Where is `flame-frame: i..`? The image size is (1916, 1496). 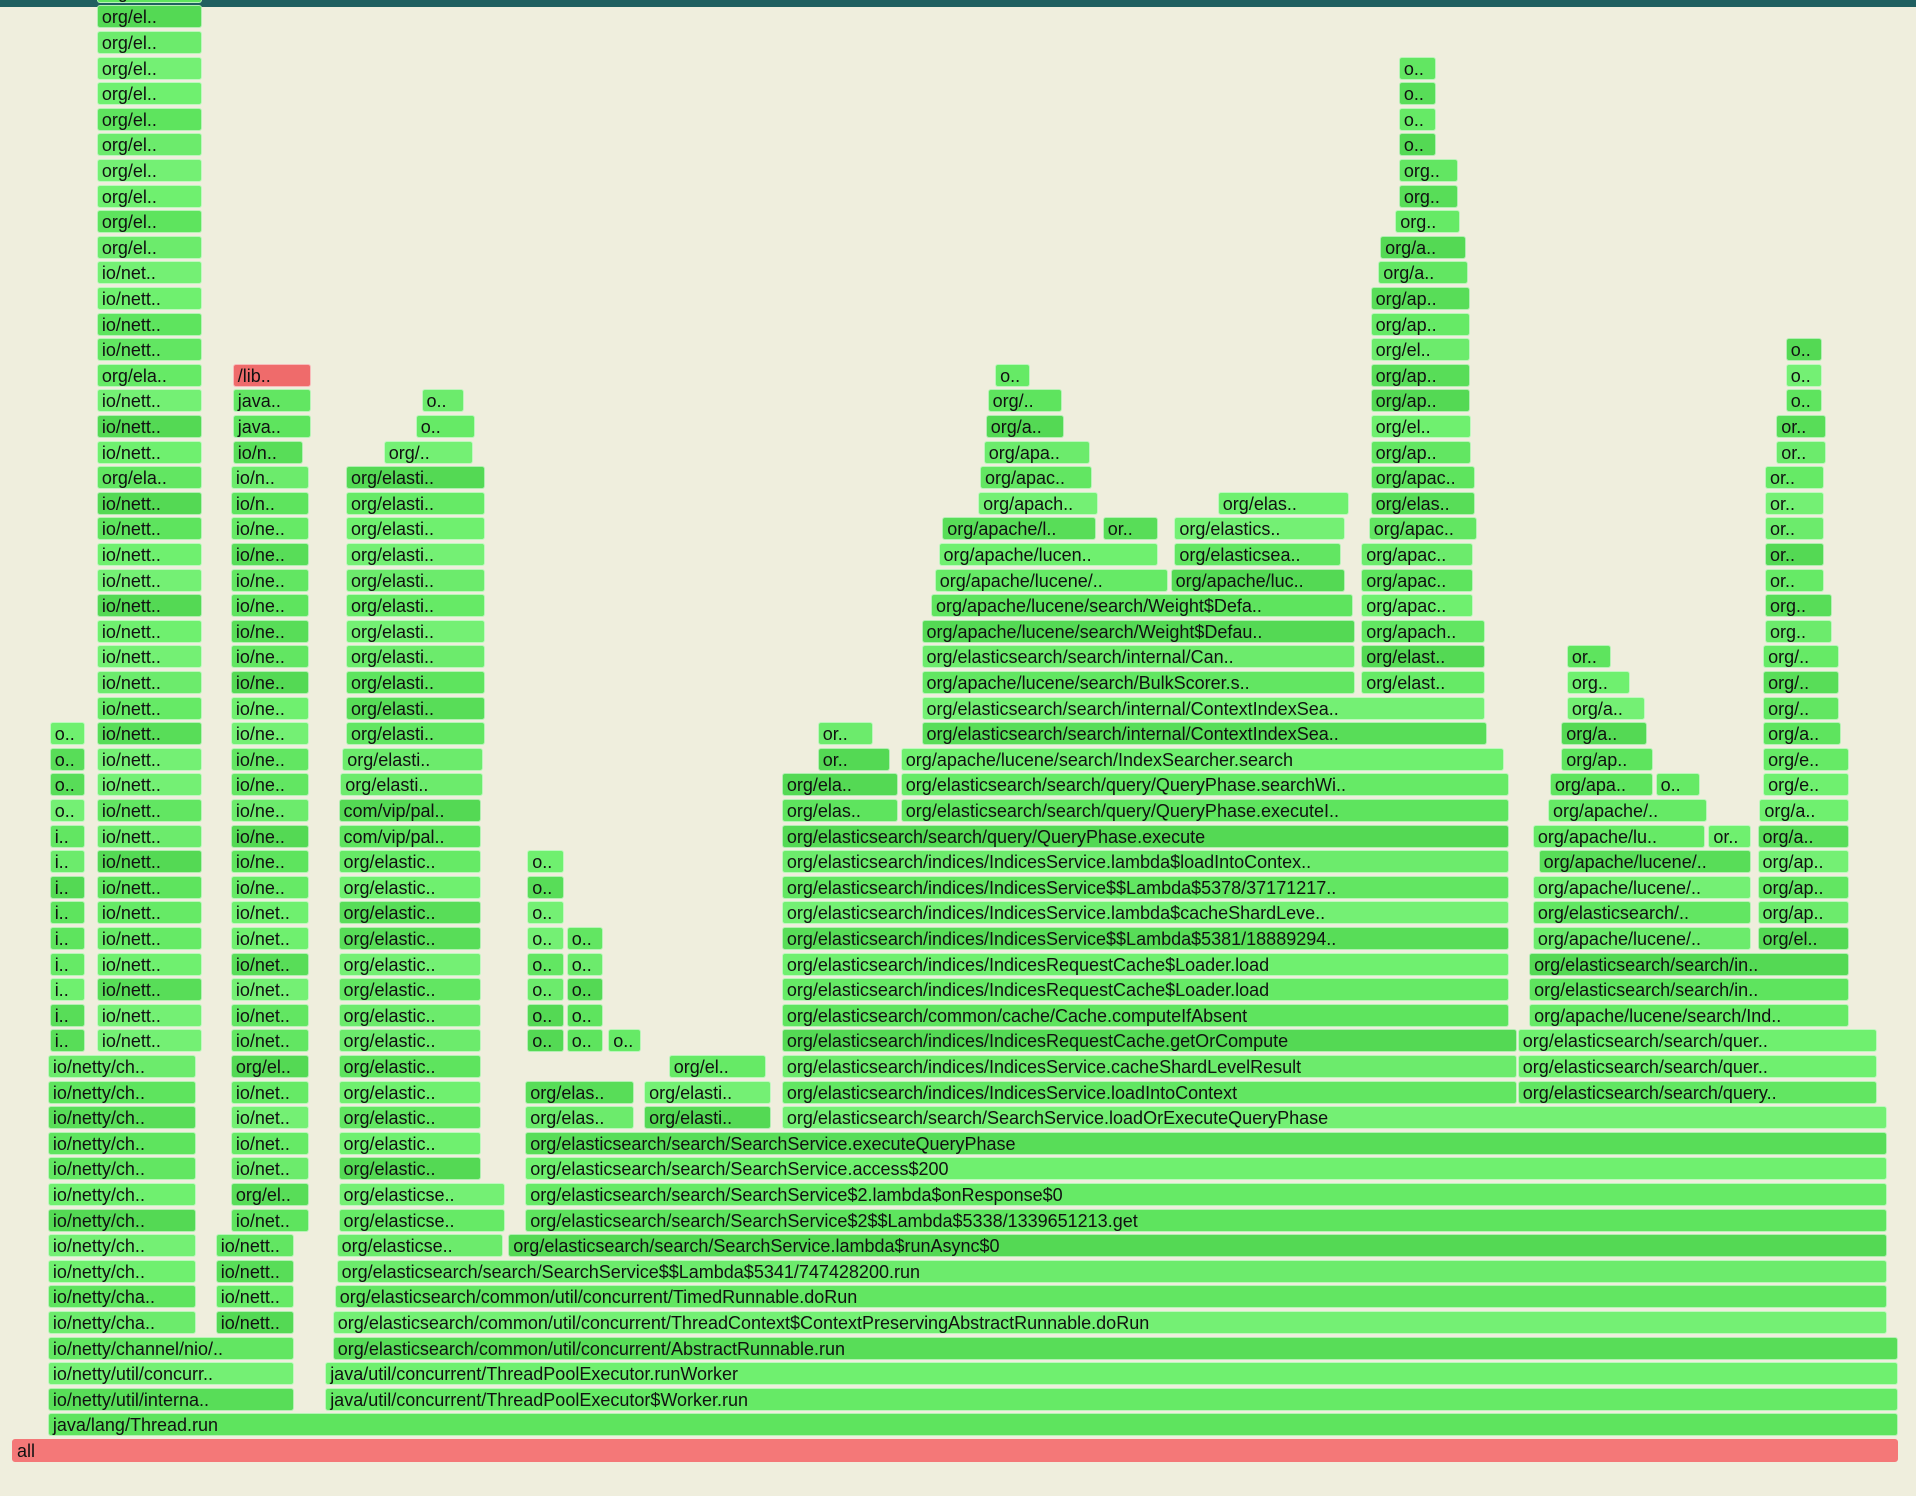
flame-frame: i.. is located at coordinates (67, 964).